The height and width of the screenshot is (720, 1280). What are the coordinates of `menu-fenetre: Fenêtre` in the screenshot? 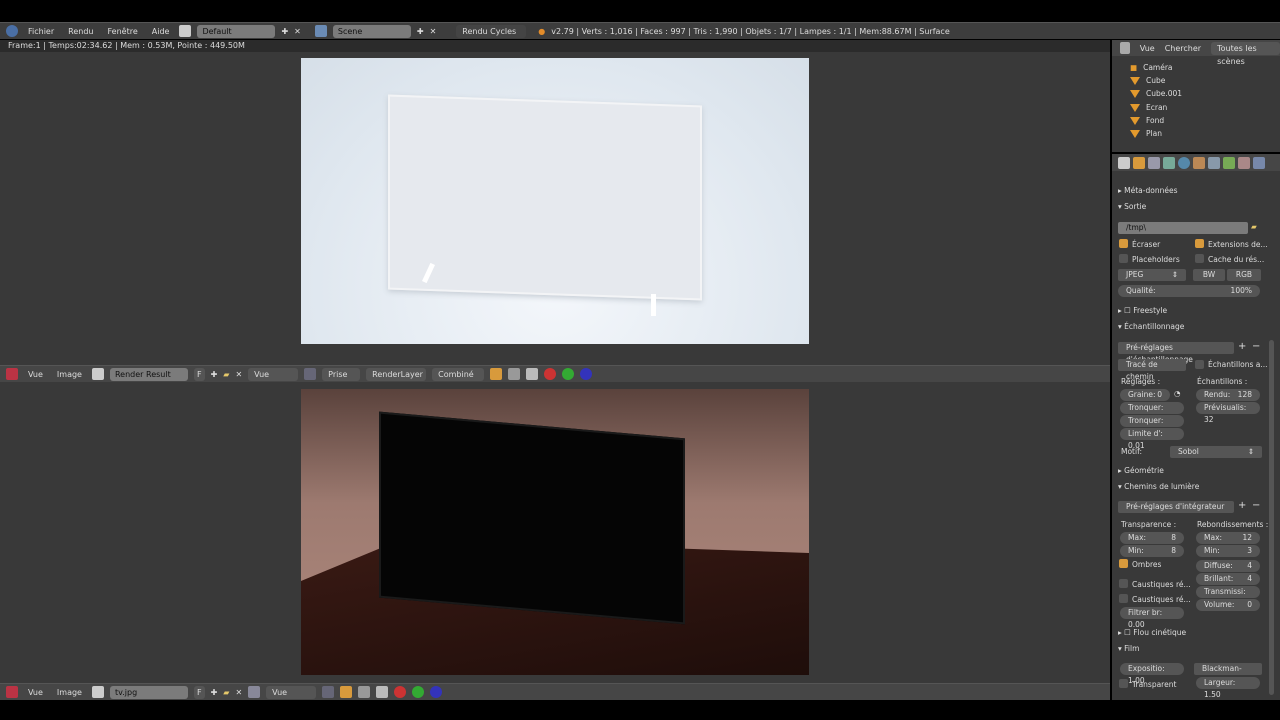 It's located at (123, 31).